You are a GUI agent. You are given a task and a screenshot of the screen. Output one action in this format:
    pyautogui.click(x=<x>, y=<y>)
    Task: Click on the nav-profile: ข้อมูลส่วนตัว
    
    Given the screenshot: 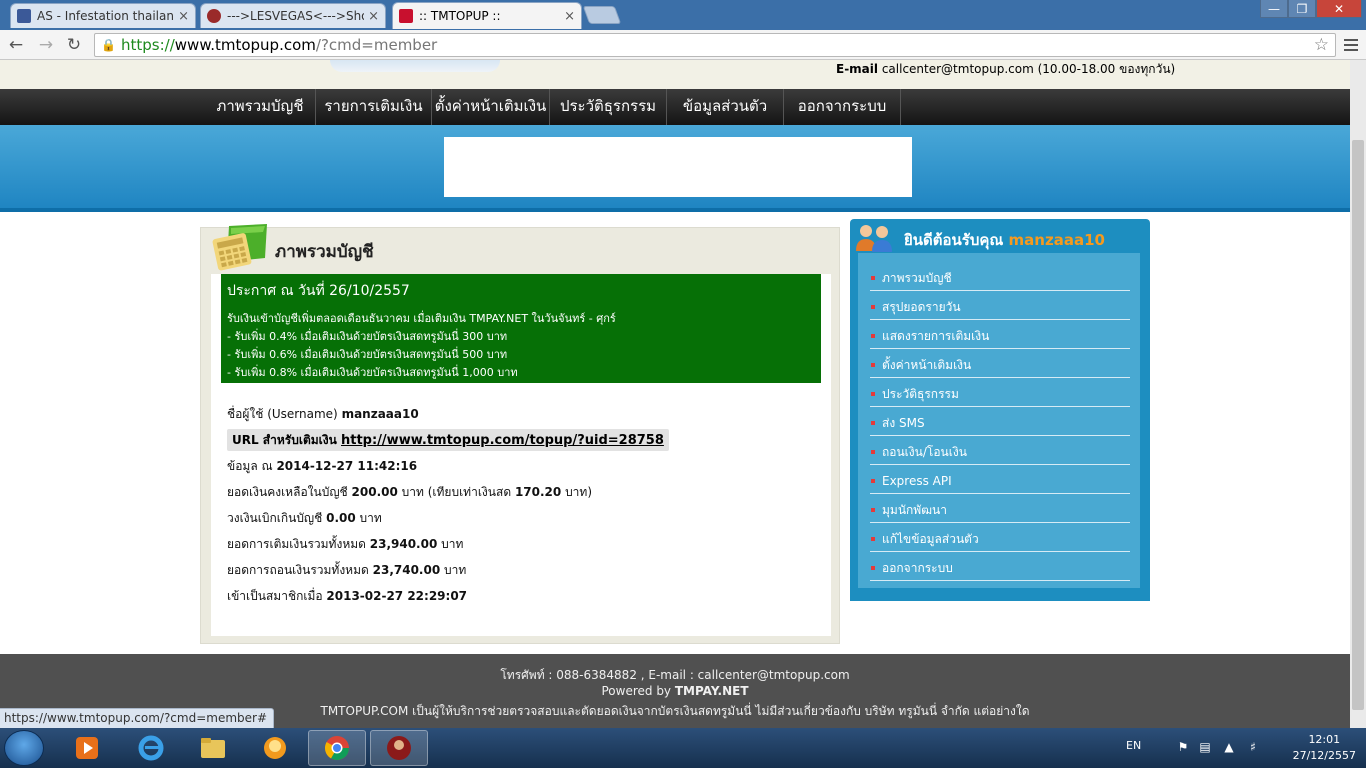 What is the action you would take?
    pyautogui.click(x=725, y=107)
    